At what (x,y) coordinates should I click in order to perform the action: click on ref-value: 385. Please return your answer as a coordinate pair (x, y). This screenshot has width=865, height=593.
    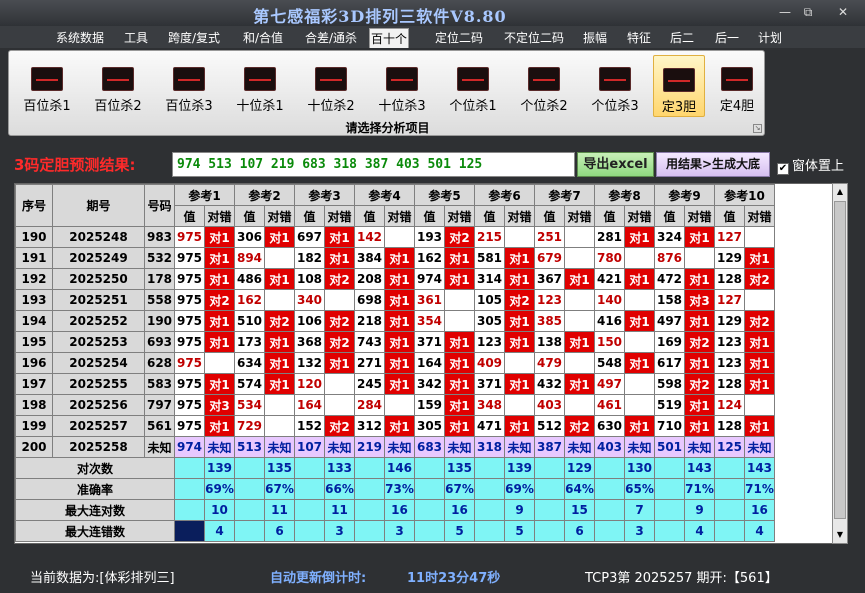
    Looking at the image, I should click on (549, 321).